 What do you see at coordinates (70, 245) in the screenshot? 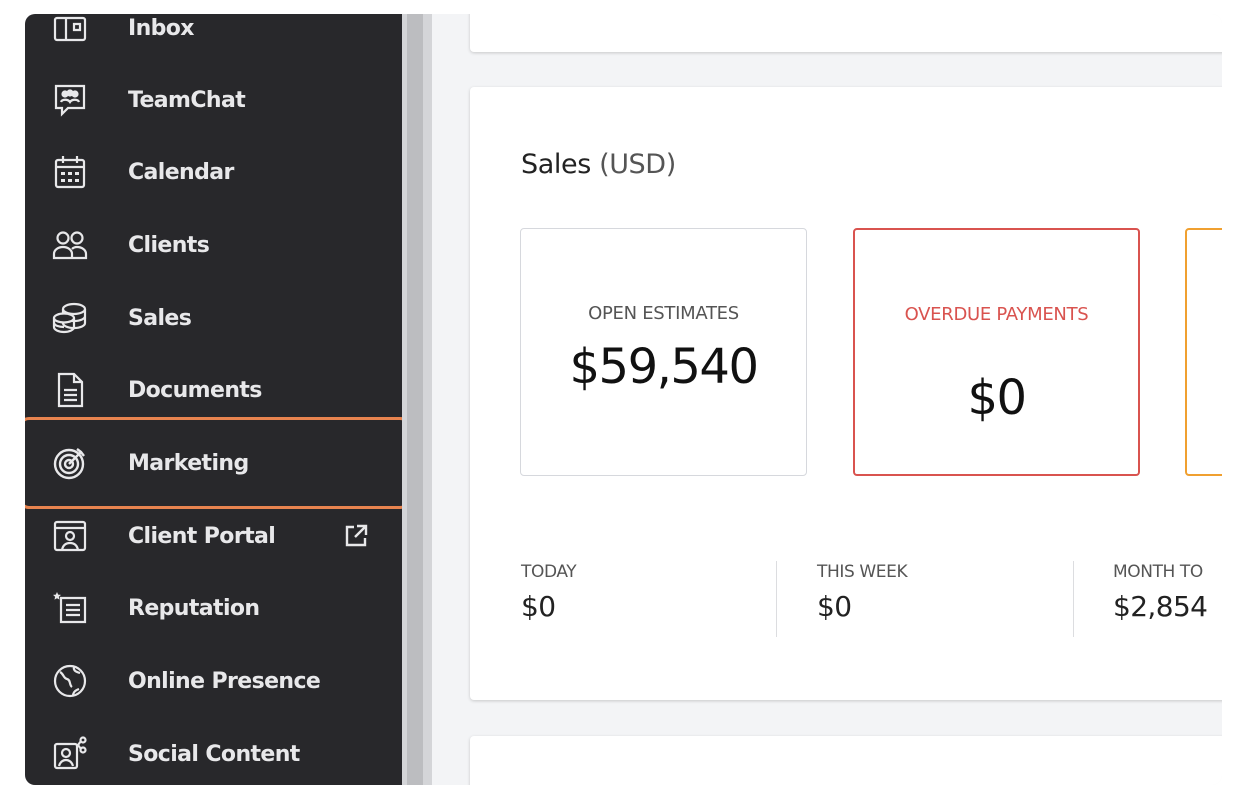
I see `clients-icon` at bounding box center [70, 245].